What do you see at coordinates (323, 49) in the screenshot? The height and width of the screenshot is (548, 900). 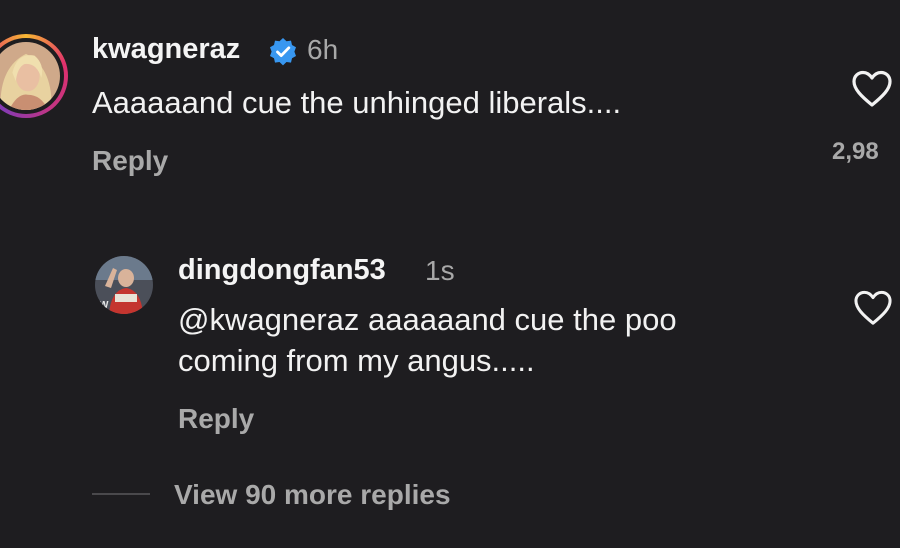 I see `comment-timestamp: 6h` at bounding box center [323, 49].